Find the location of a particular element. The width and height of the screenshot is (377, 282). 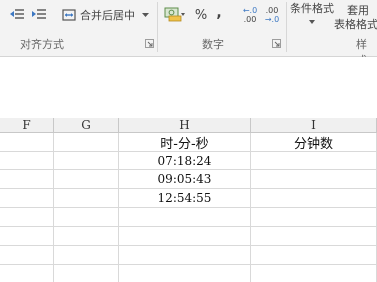

merge-center-icon is located at coordinates (69, 15).